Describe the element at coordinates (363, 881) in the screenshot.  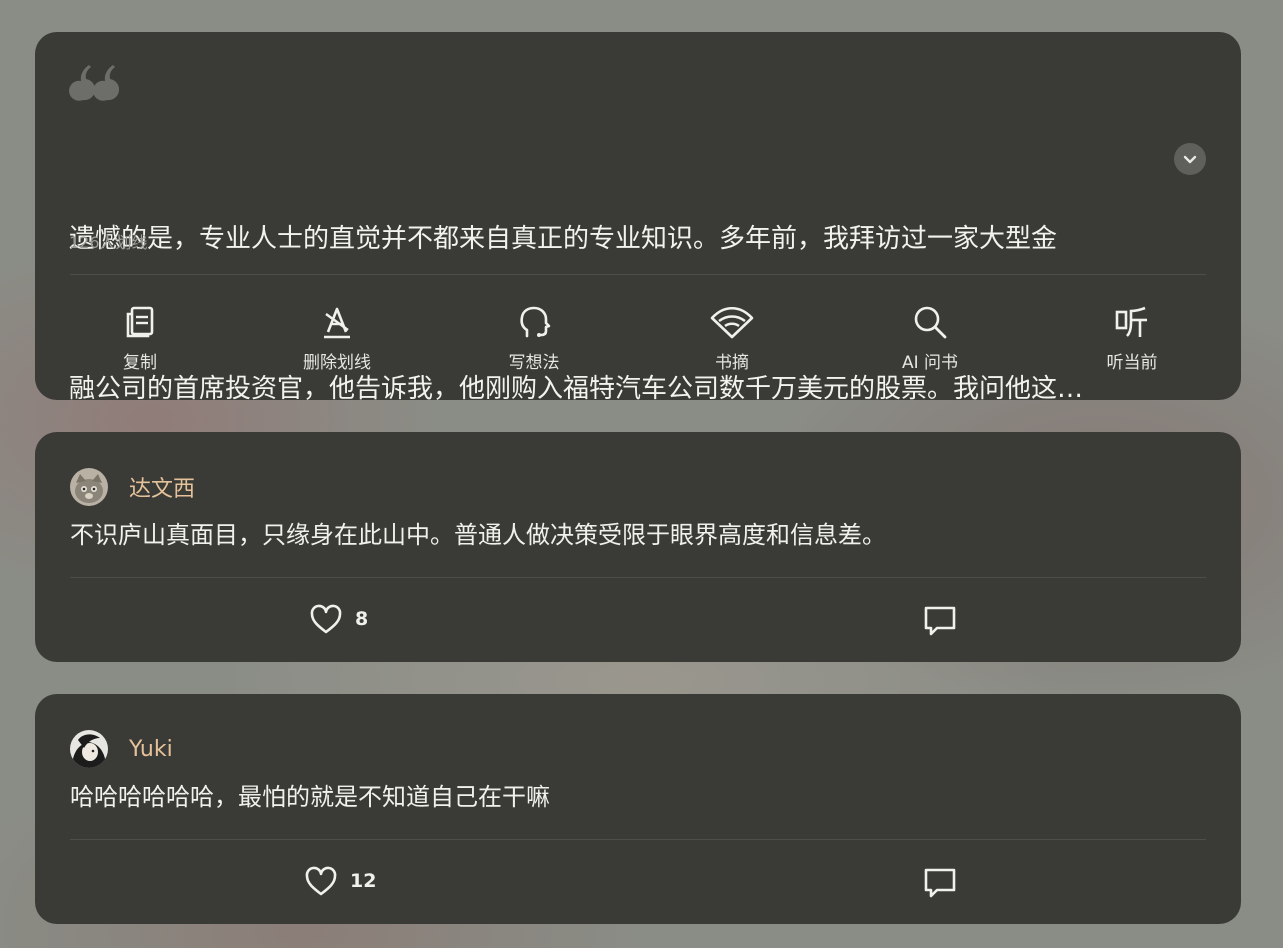
I see `like-count: 12` at that location.